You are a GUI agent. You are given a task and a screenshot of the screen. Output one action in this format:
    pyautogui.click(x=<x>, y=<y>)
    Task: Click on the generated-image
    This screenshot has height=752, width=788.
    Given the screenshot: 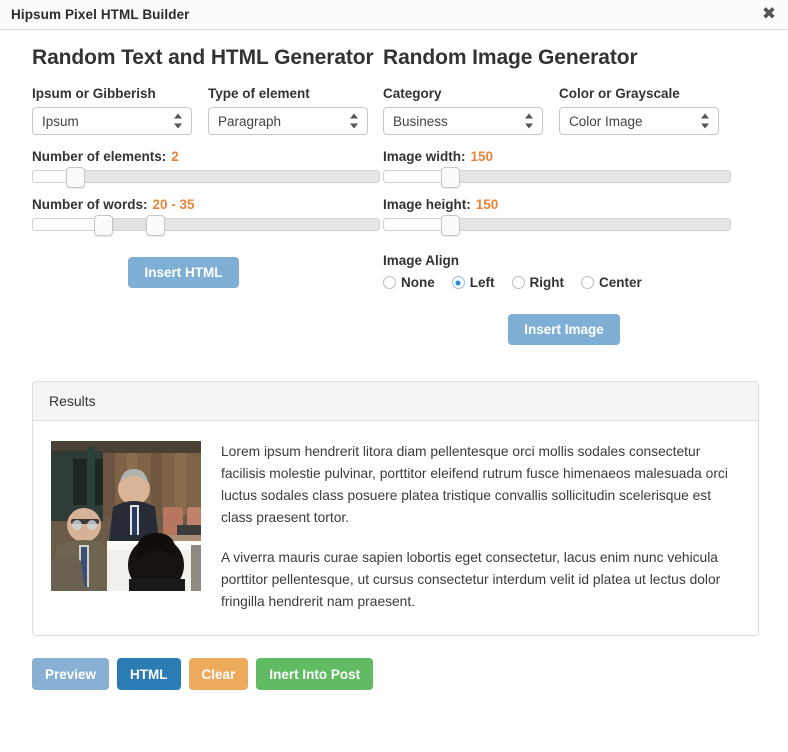 What is the action you would take?
    pyautogui.click(x=126, y=516)
    